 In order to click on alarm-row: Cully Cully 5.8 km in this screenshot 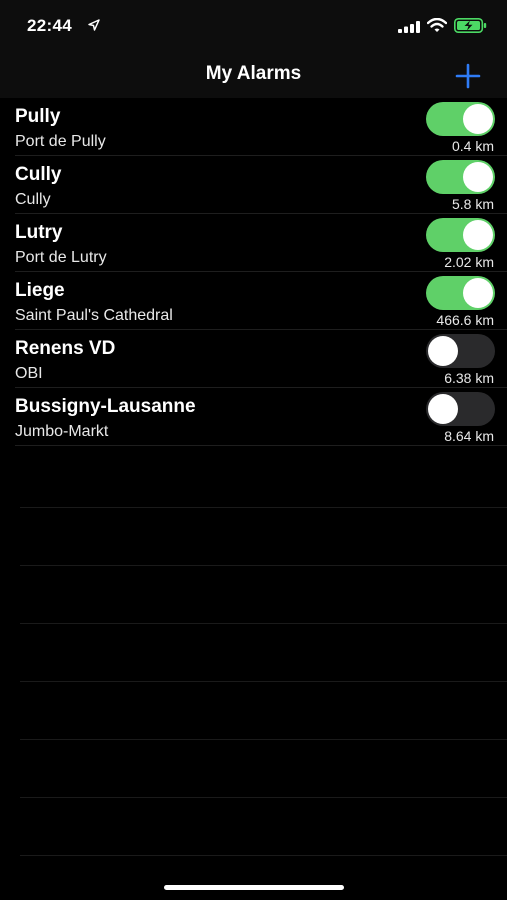, I will do `click(253, 185)`.